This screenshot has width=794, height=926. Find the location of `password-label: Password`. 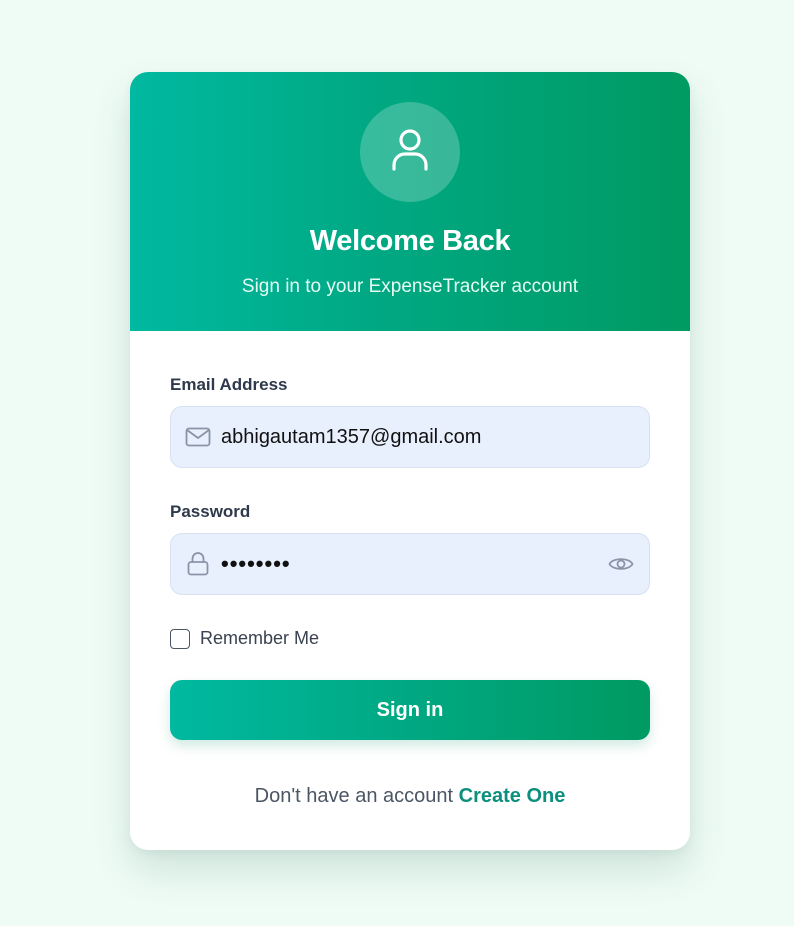

password-label: Password is located at coordinates (210, 511).